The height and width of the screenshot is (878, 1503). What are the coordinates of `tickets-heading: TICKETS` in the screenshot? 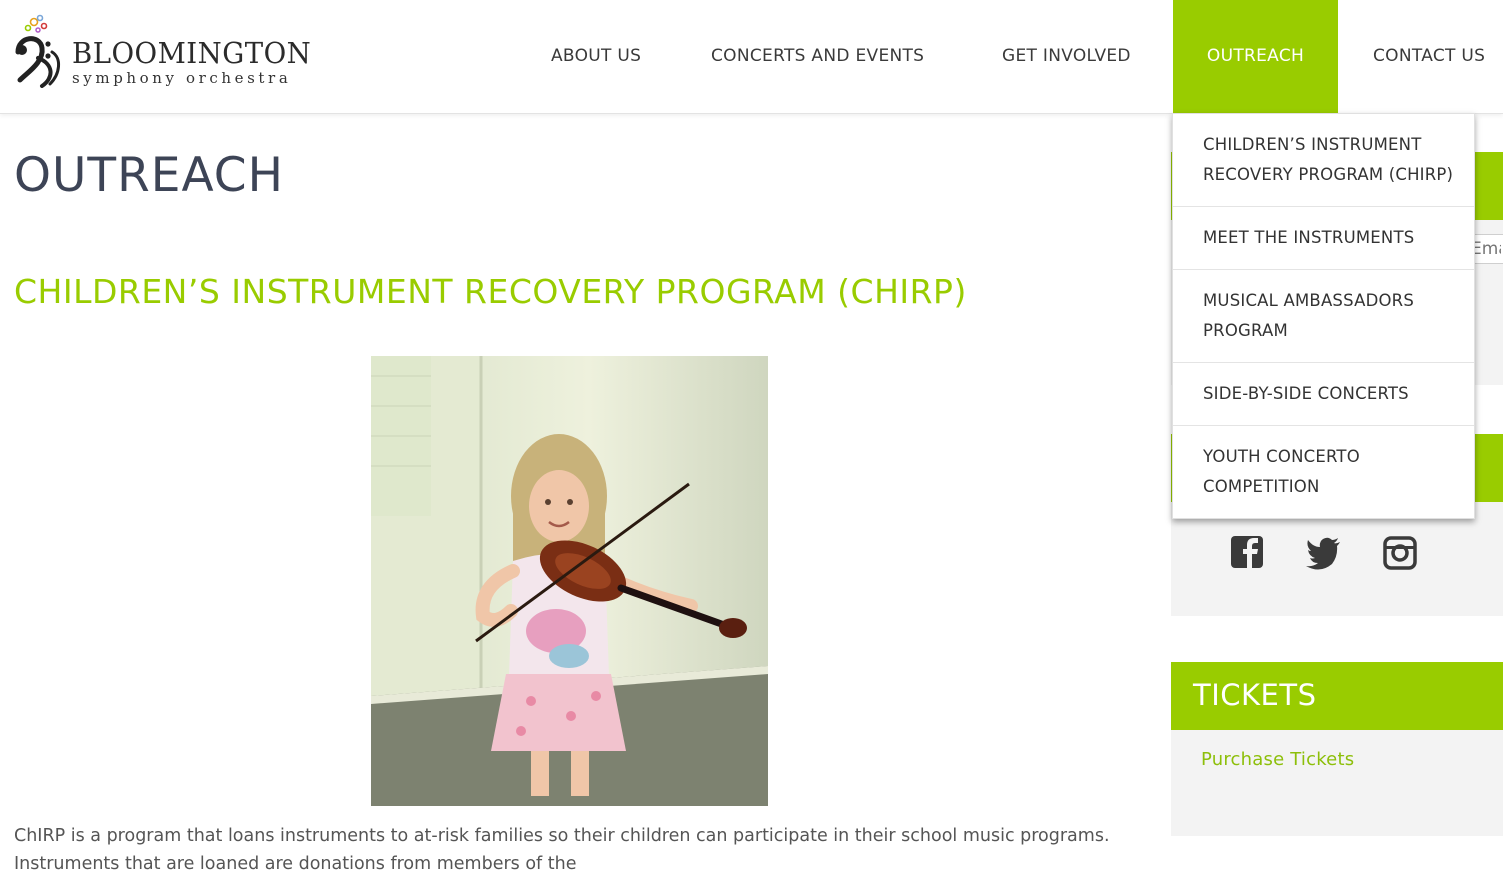 It's located at (1255, 695).